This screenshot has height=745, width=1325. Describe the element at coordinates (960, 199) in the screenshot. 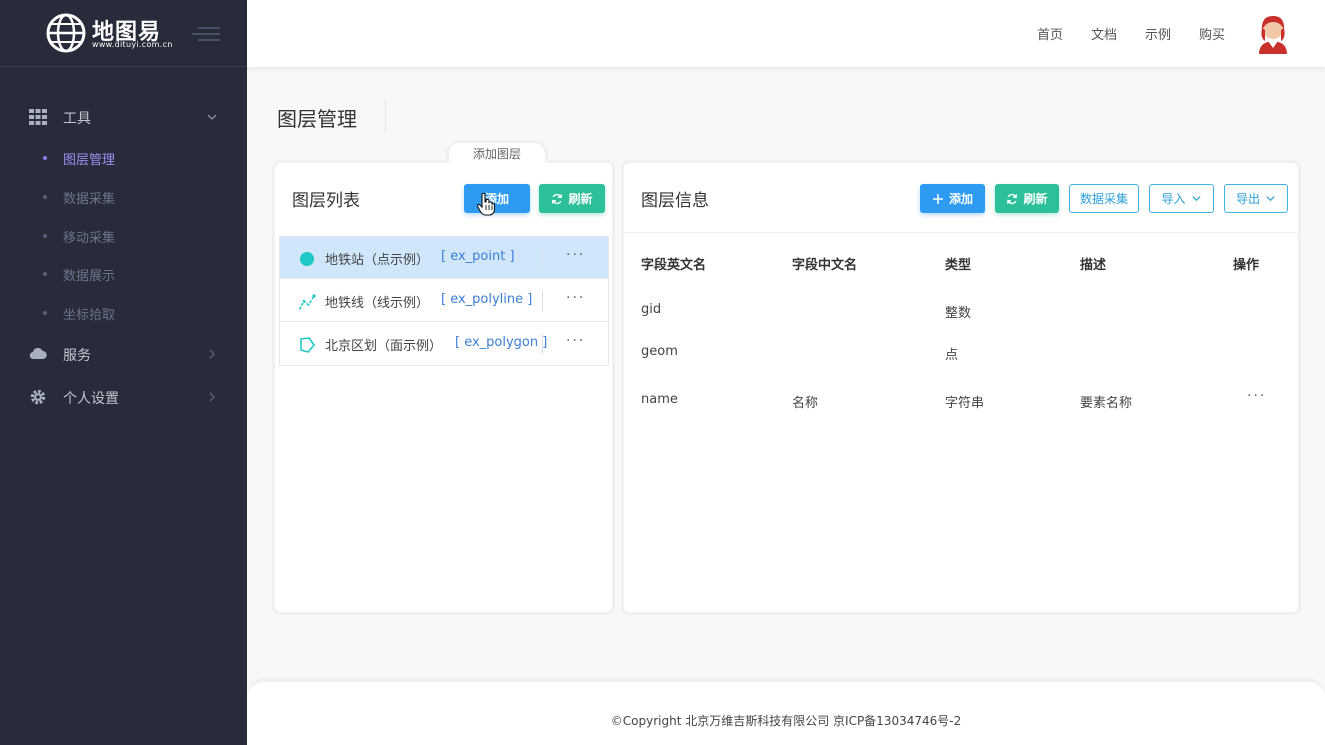

I see `add-field-button-label: 添加` at that location.